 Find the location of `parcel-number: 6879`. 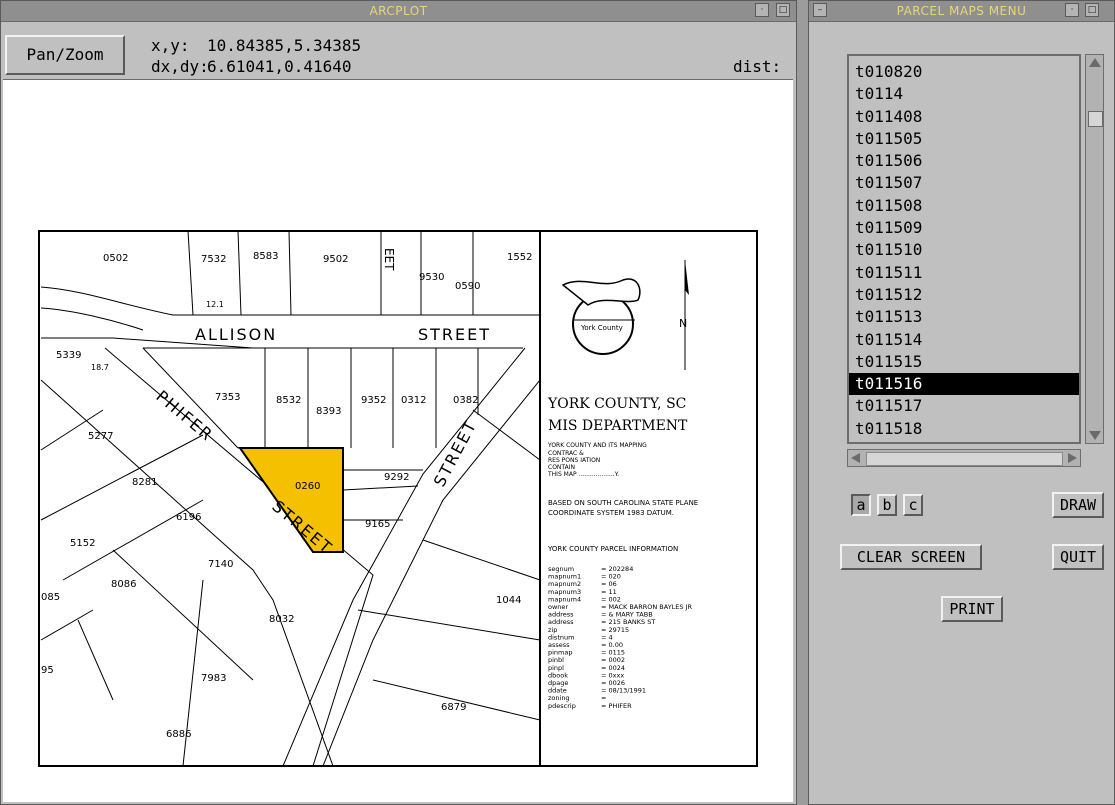

parcel-number: 6879 is located at coordinates (453, 707).